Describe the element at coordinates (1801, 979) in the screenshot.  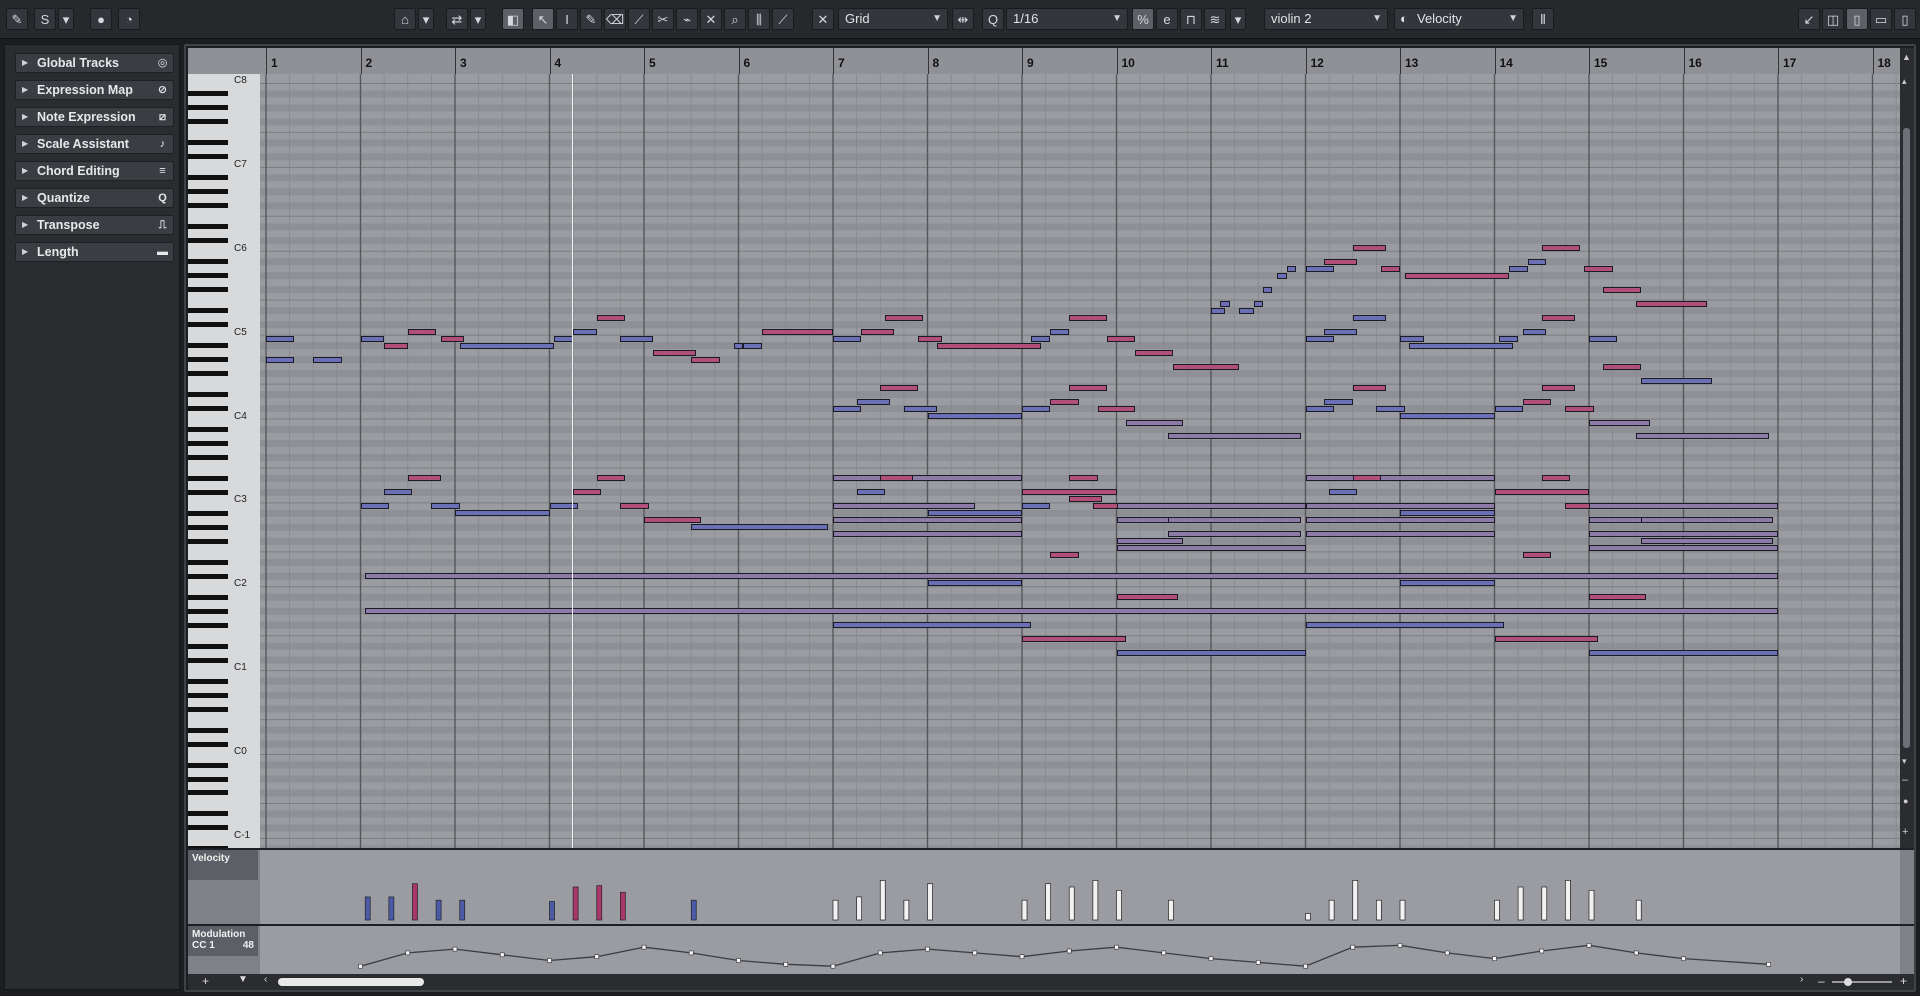
I see `scroll-right-icon: ›` at that location.